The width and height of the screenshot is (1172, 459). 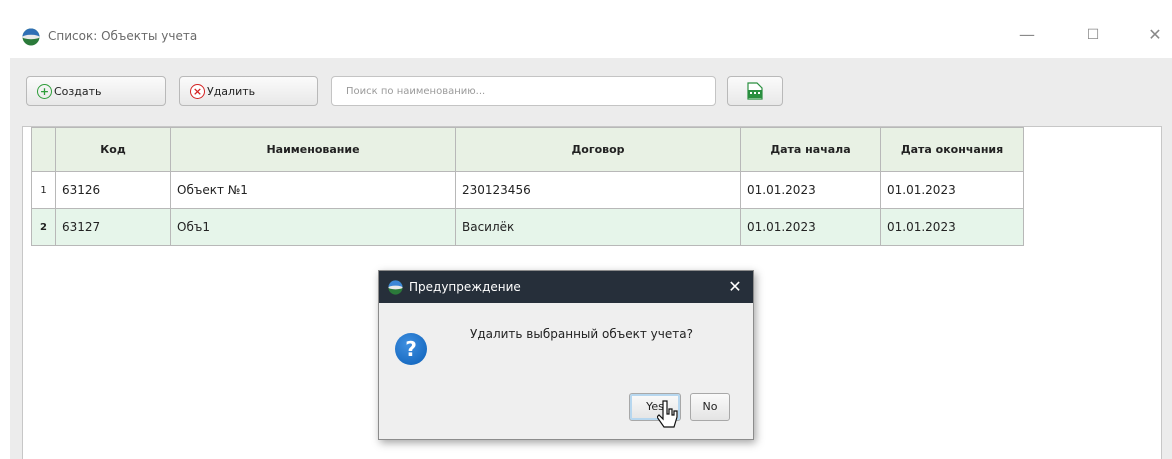 I want to click on row-number: 2, so click(x=43, y=227).